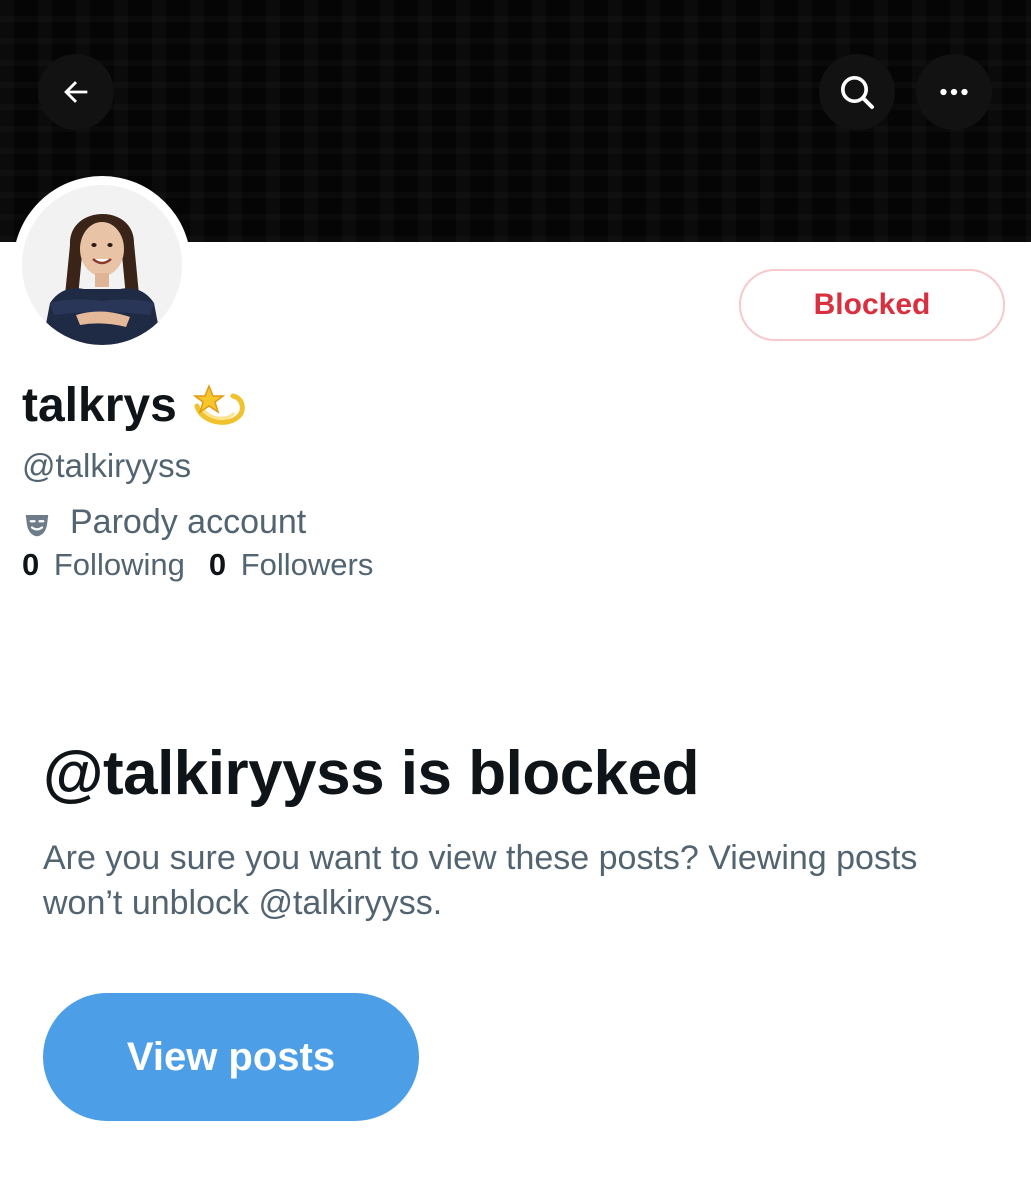 This screenshot has height=1200, width=1031. I want to click on parody-label: Parody account, so click(164, 522).